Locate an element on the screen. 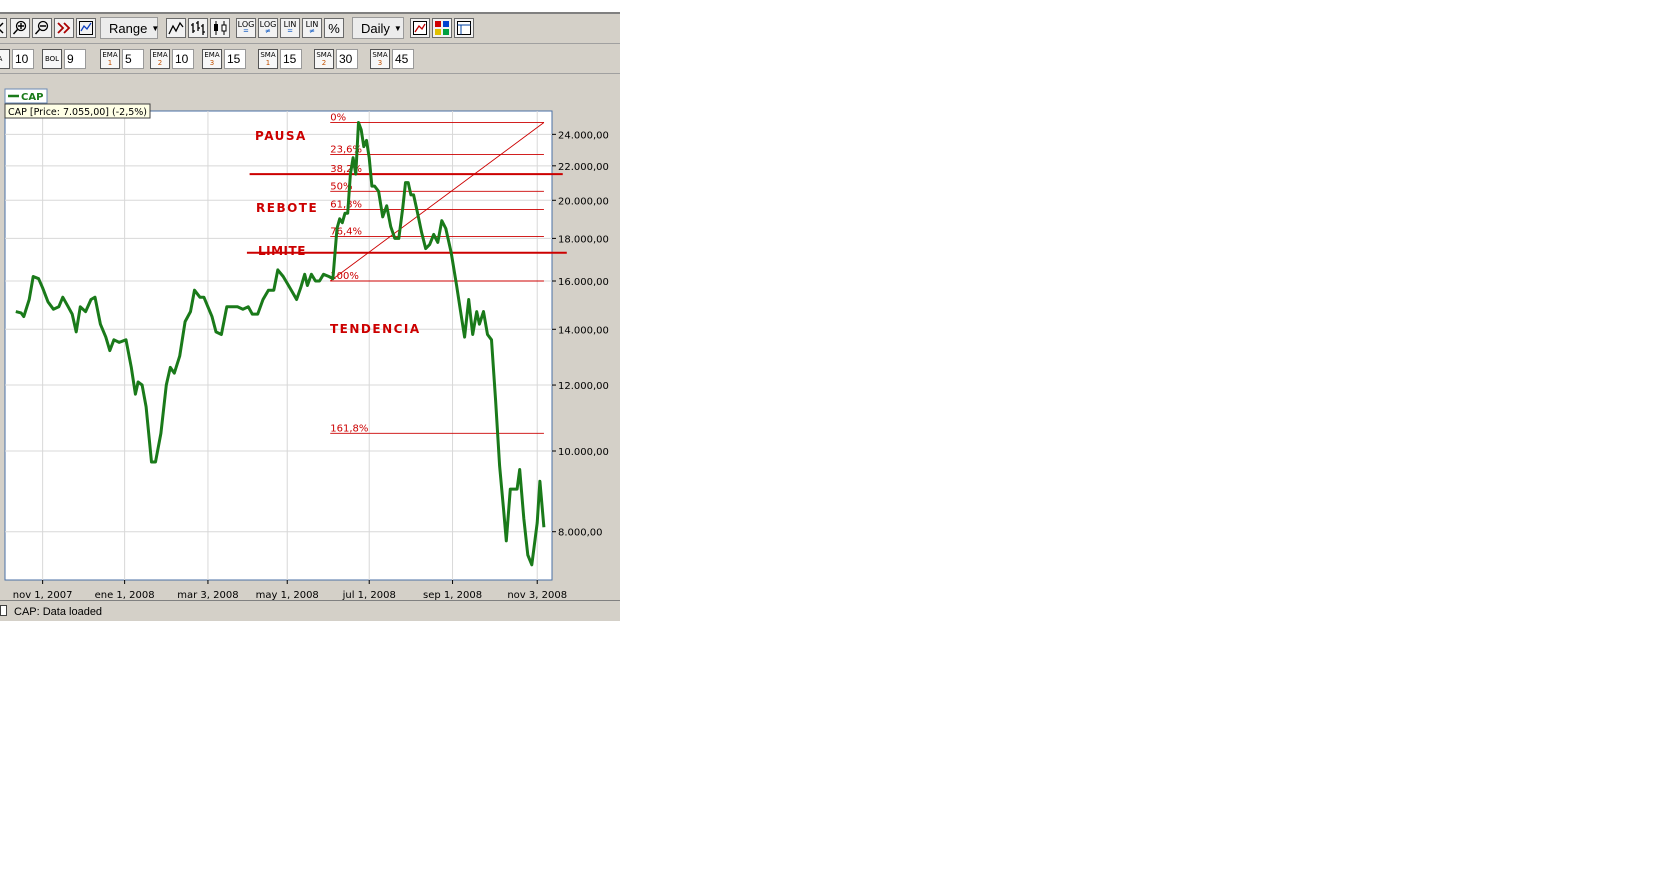  indicator-ema-3: EMA 3 15 is located at coordinates (224, 59).